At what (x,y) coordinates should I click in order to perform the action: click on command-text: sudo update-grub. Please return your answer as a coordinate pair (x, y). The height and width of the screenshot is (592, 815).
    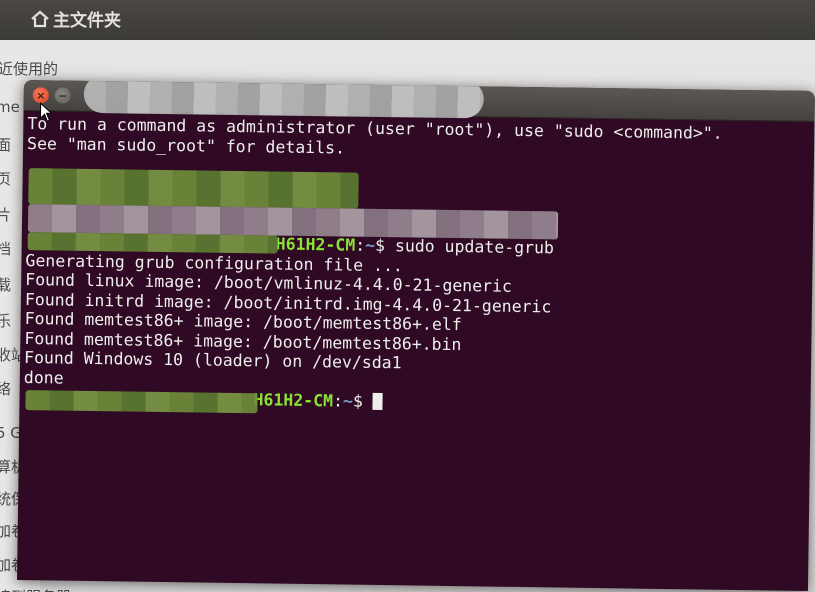
    Looking at the image, I should click on (474, 247).